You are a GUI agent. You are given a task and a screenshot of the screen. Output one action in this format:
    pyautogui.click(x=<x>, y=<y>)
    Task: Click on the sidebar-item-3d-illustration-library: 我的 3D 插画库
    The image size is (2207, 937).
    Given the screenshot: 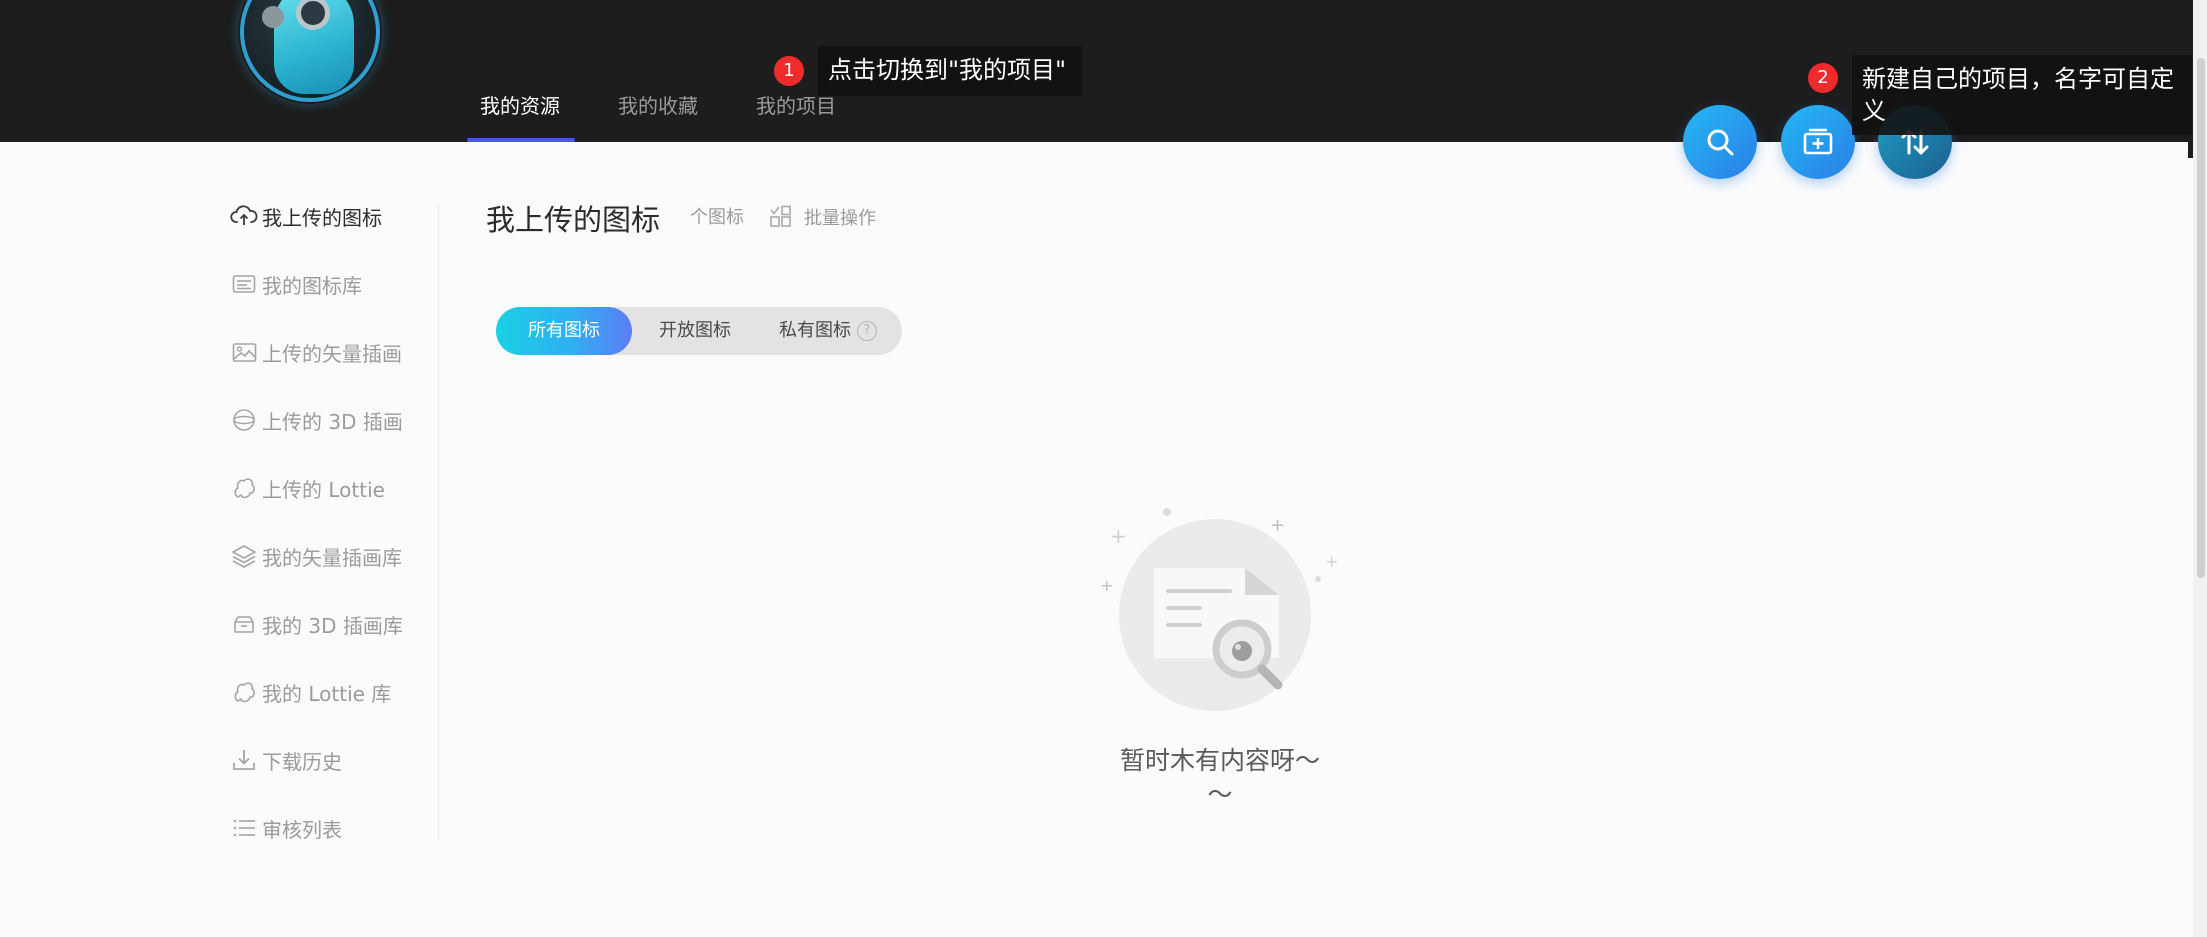 What is the action you would take?
    pyautogui.click(x=316, y=624)
    